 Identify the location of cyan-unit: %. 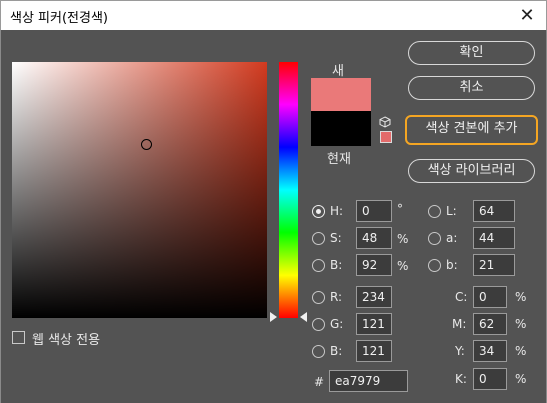
(521, 297).